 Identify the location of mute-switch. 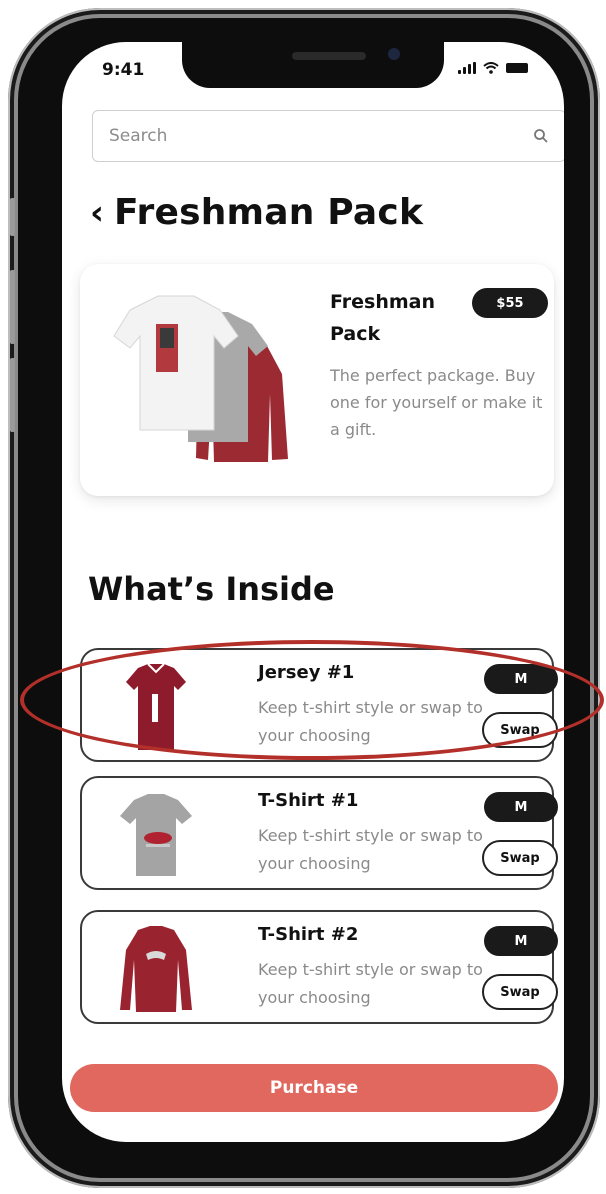
(12, 217).